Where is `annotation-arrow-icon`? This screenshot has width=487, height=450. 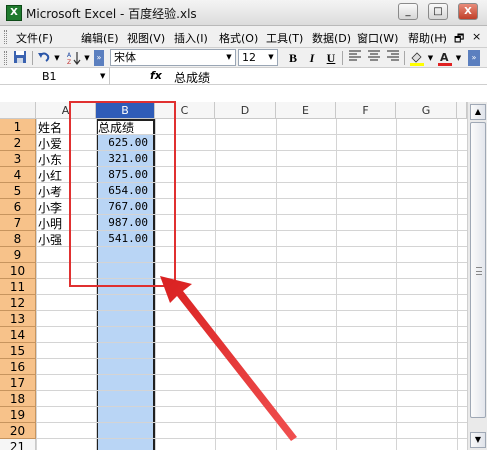
annotation-arrow-icon is located at coordinates (228, 358).